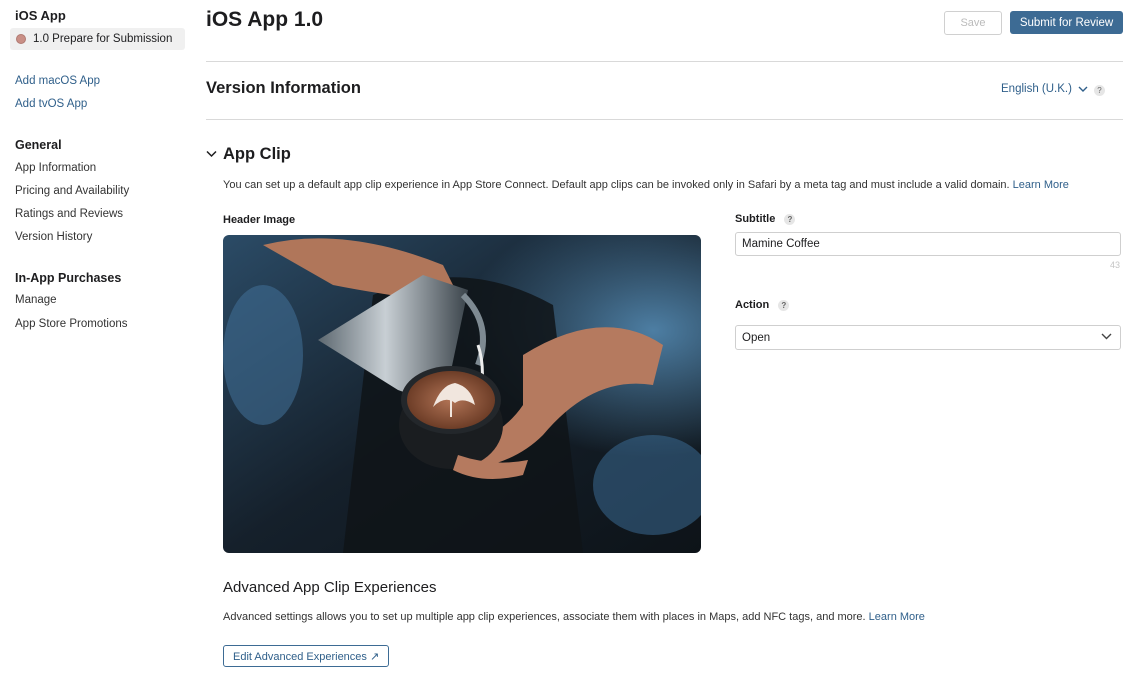 The height and width of the screenshot is (682, 1135). What do you see at coordinates (756, 337) in the screenshot?
I see `action-value: Open` at bounding box center [756, 337].